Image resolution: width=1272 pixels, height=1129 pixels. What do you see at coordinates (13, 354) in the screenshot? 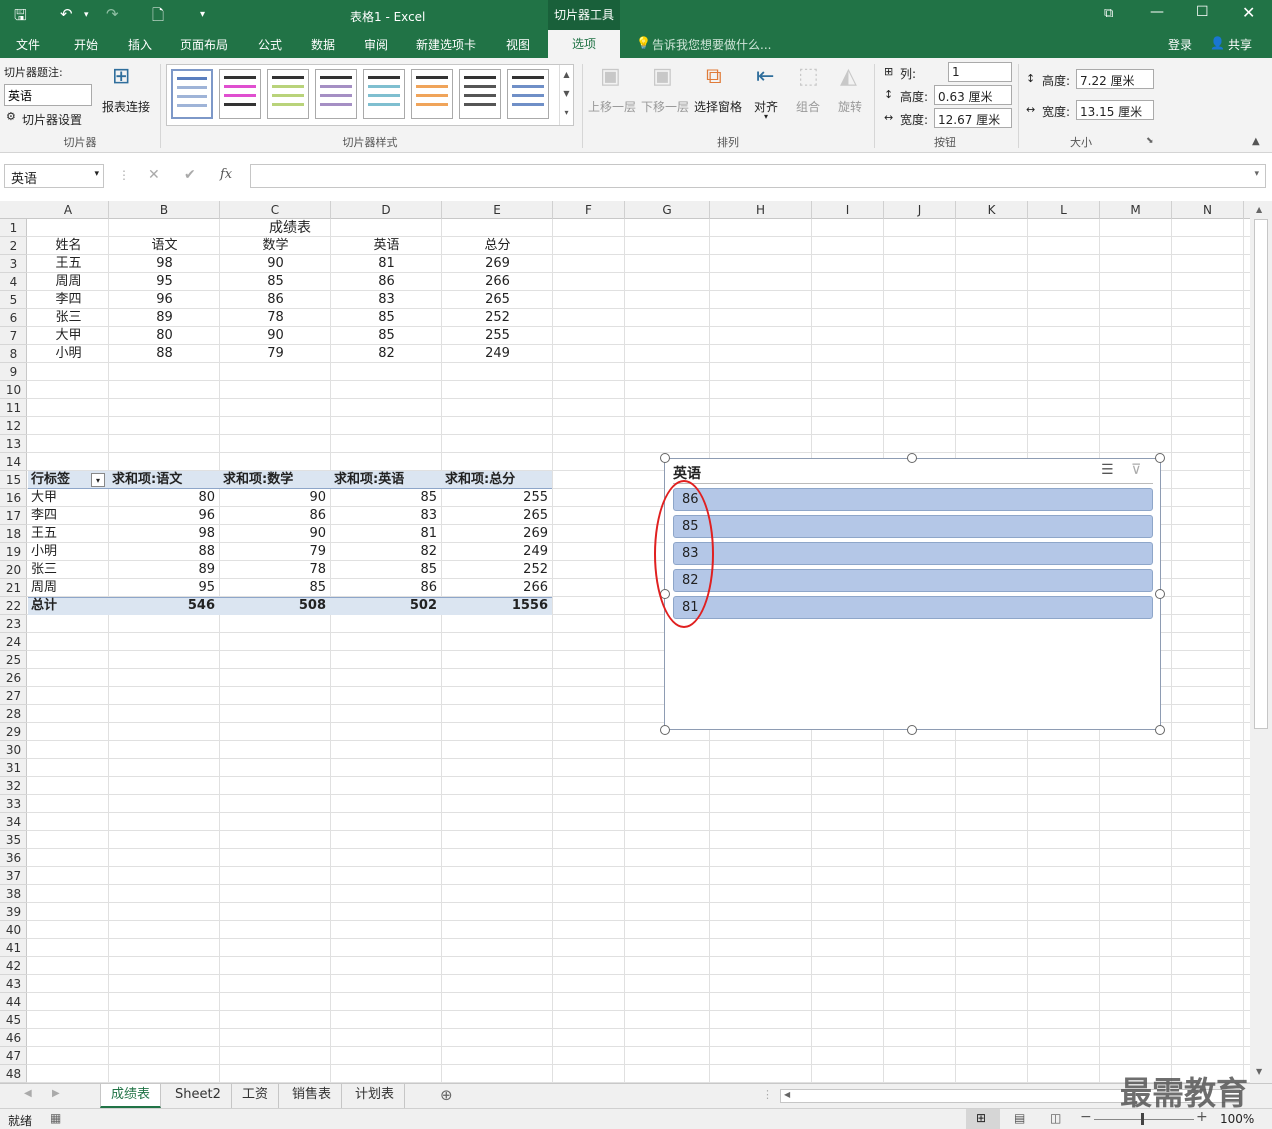
I see `row-header-8: 8` at bounding box center [13, 354].